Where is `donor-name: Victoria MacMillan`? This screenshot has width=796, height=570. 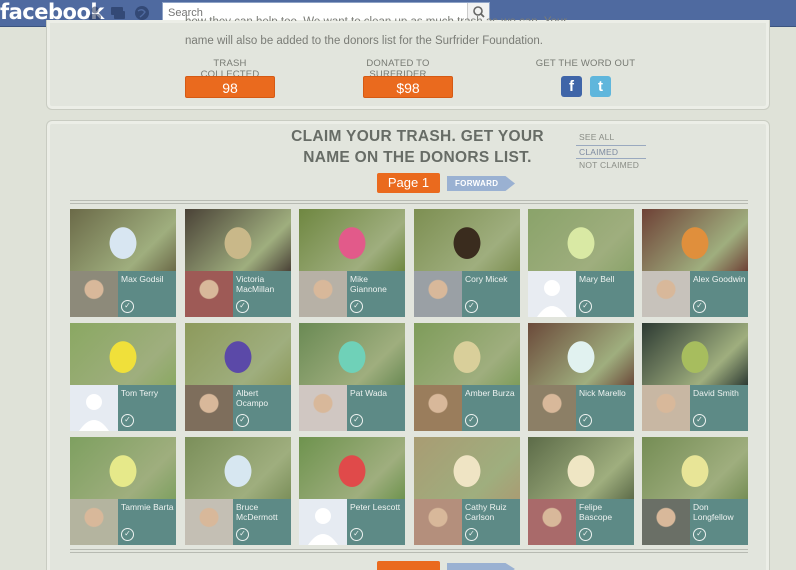
donor-name: Victoria MacMillan is located at coordinates (255, 284).